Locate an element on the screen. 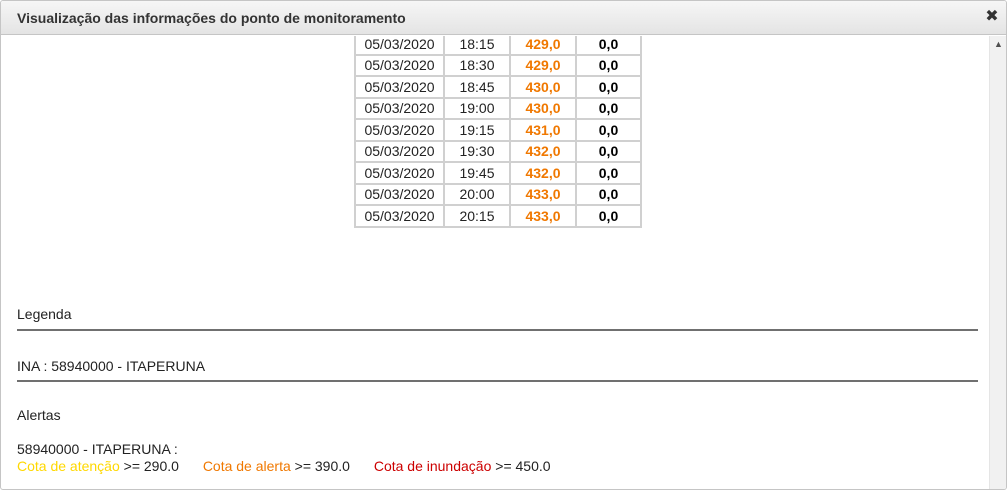 This screenshot has width=1007, height=490. table-row: 05/03/2020 19:15 431,0 0,0 is located at coordinates (498, 130).